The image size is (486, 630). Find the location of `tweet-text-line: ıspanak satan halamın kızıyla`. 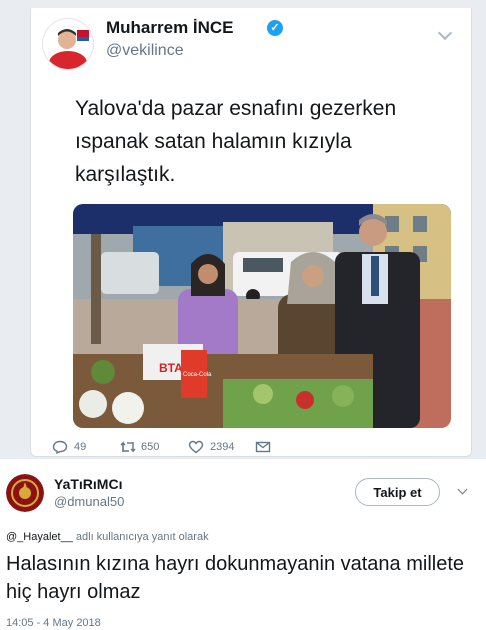

tweet-text-line: ıspanak satan halamın kızıyla is located at coordinates (213, 141).